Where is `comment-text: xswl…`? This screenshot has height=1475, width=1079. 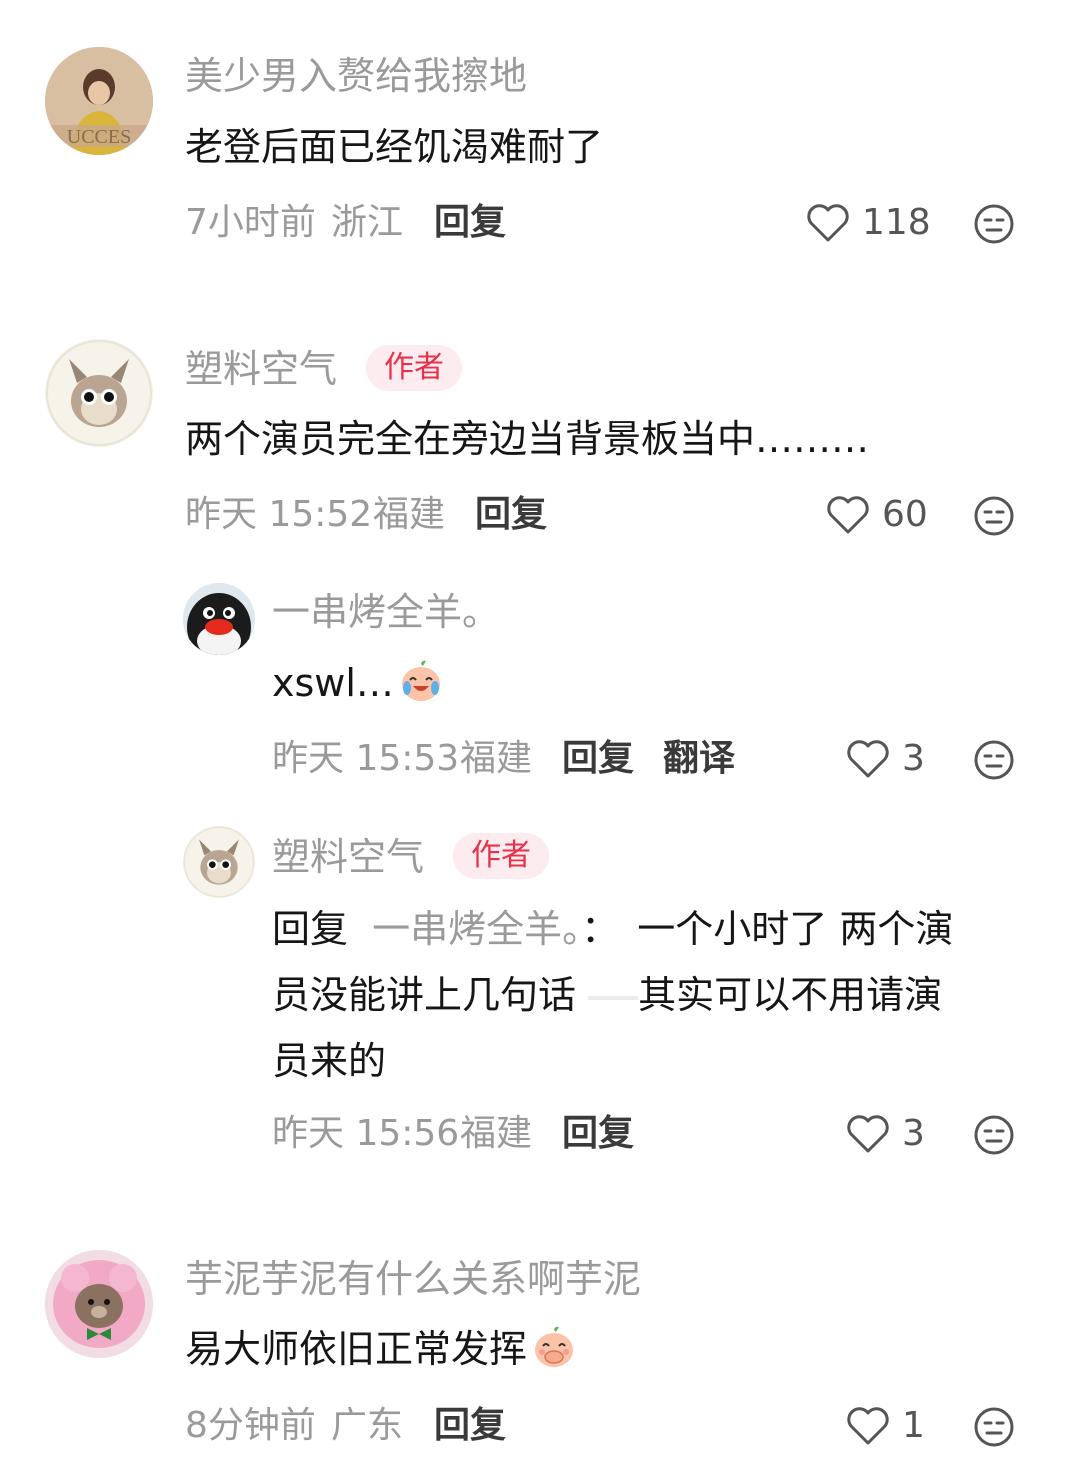 comment-text: xswl… is located at coordinates (358, 683).